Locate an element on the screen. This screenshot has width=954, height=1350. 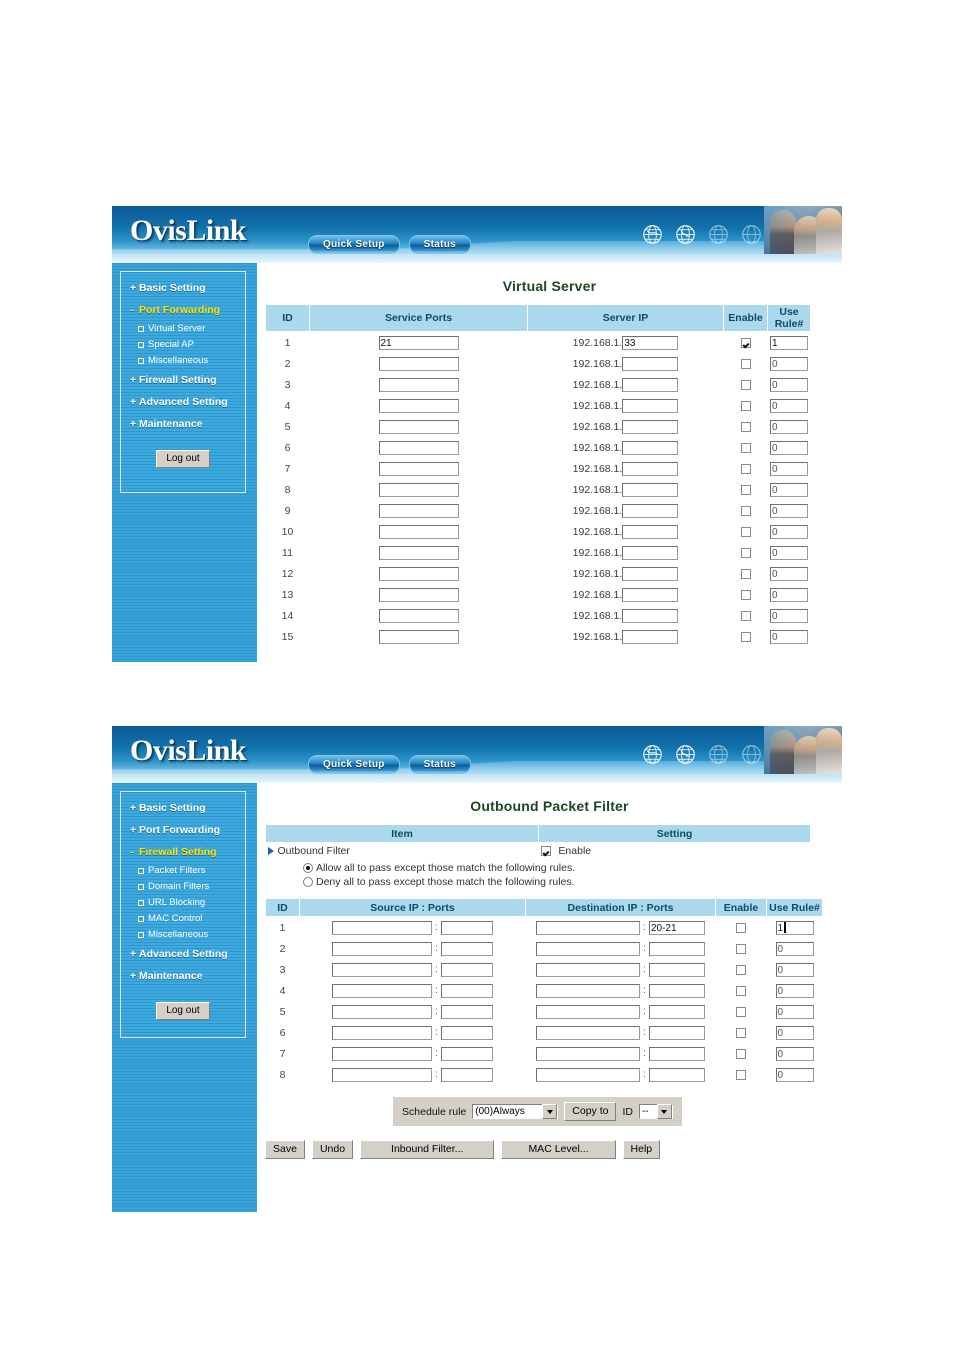
schedule-rule-select: (00)Always is located at coordinates (515, 1111).